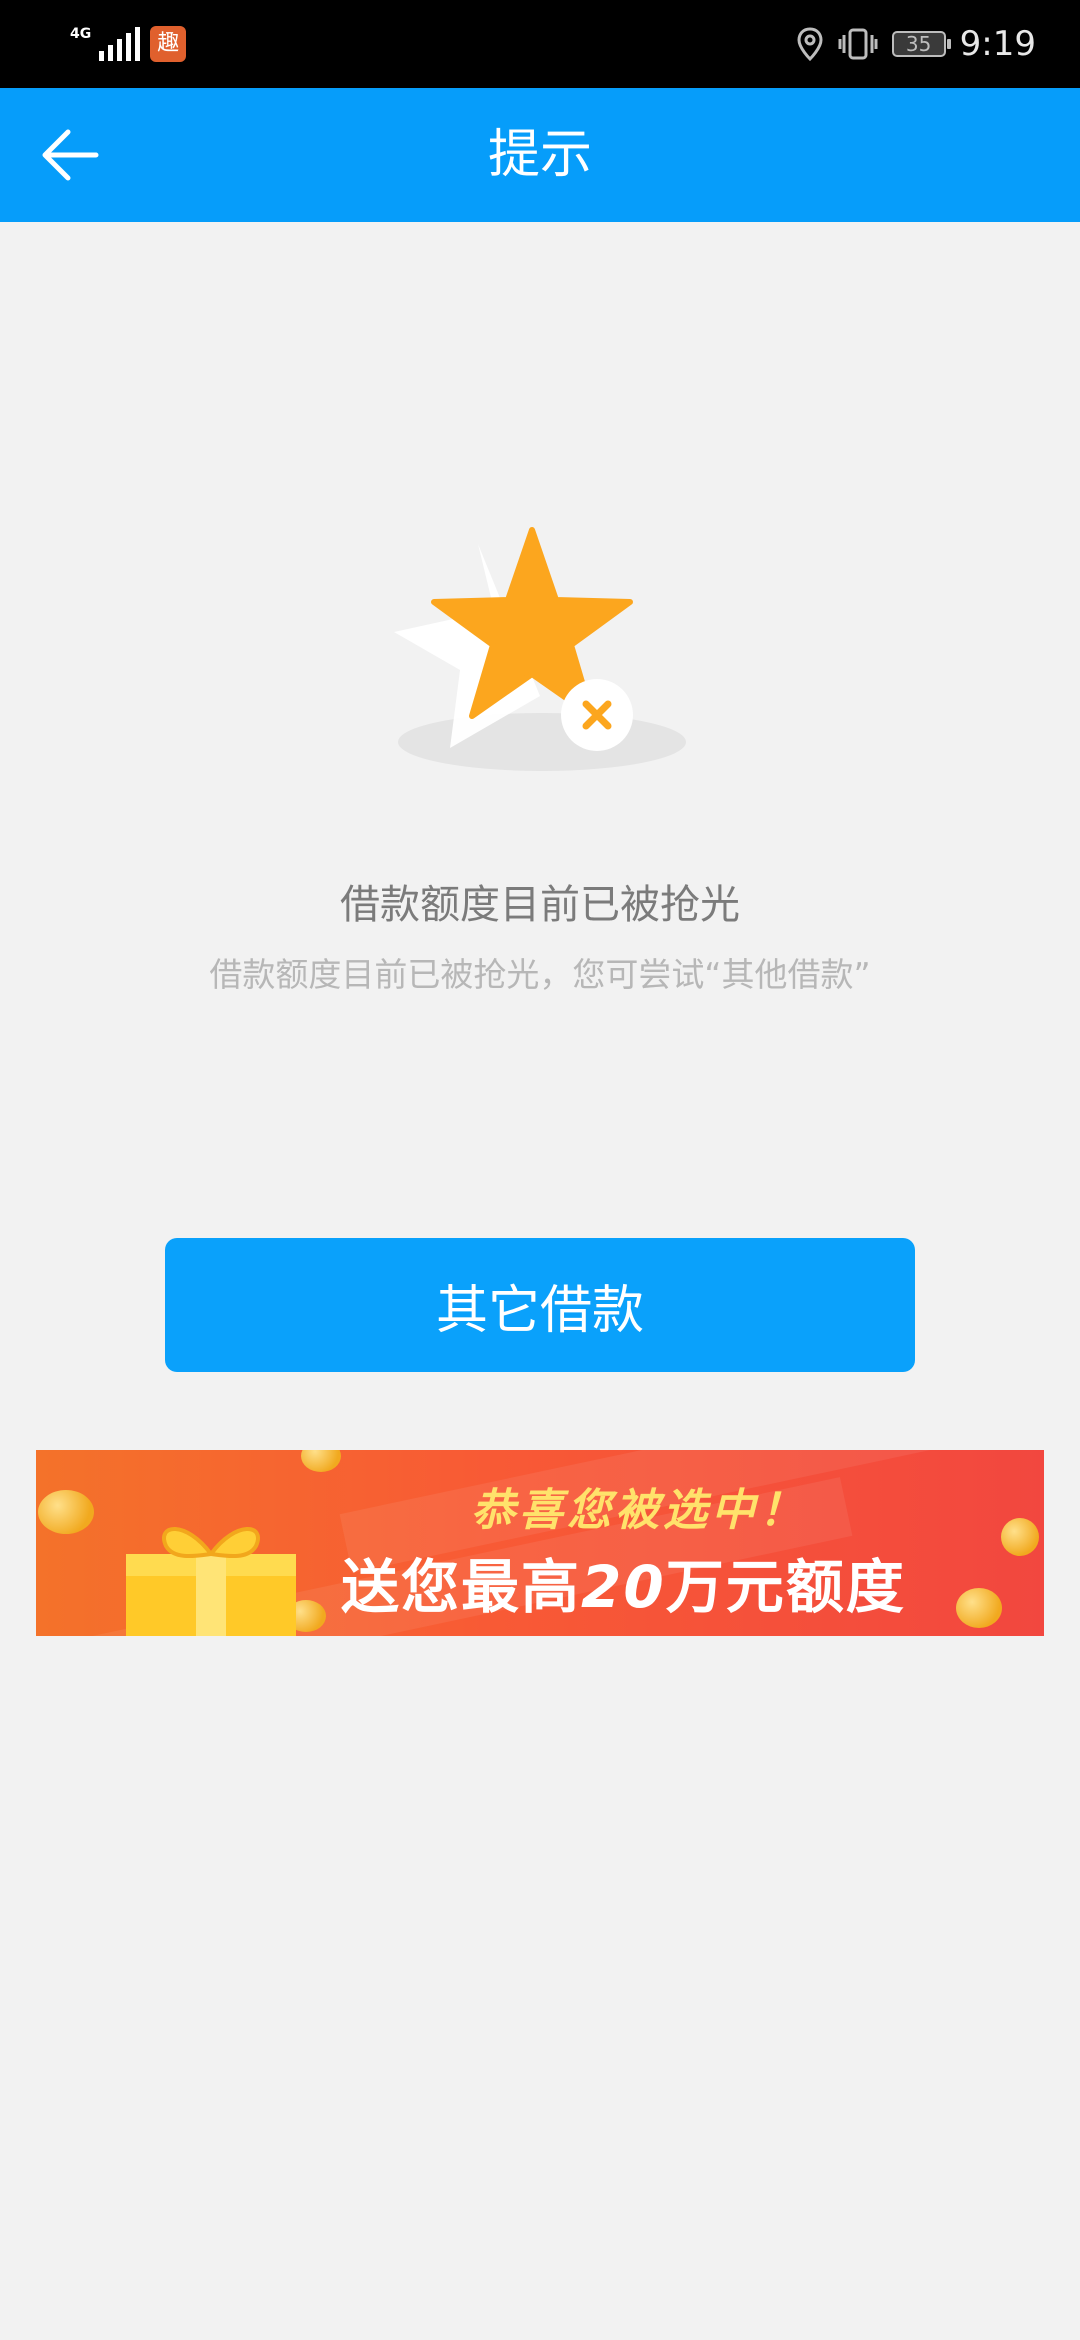 This screenshot has height=2340, width=1080. Describe the element at coordinates (997, 44) in the screenshot. I see `status-time: 9:19` at that location.